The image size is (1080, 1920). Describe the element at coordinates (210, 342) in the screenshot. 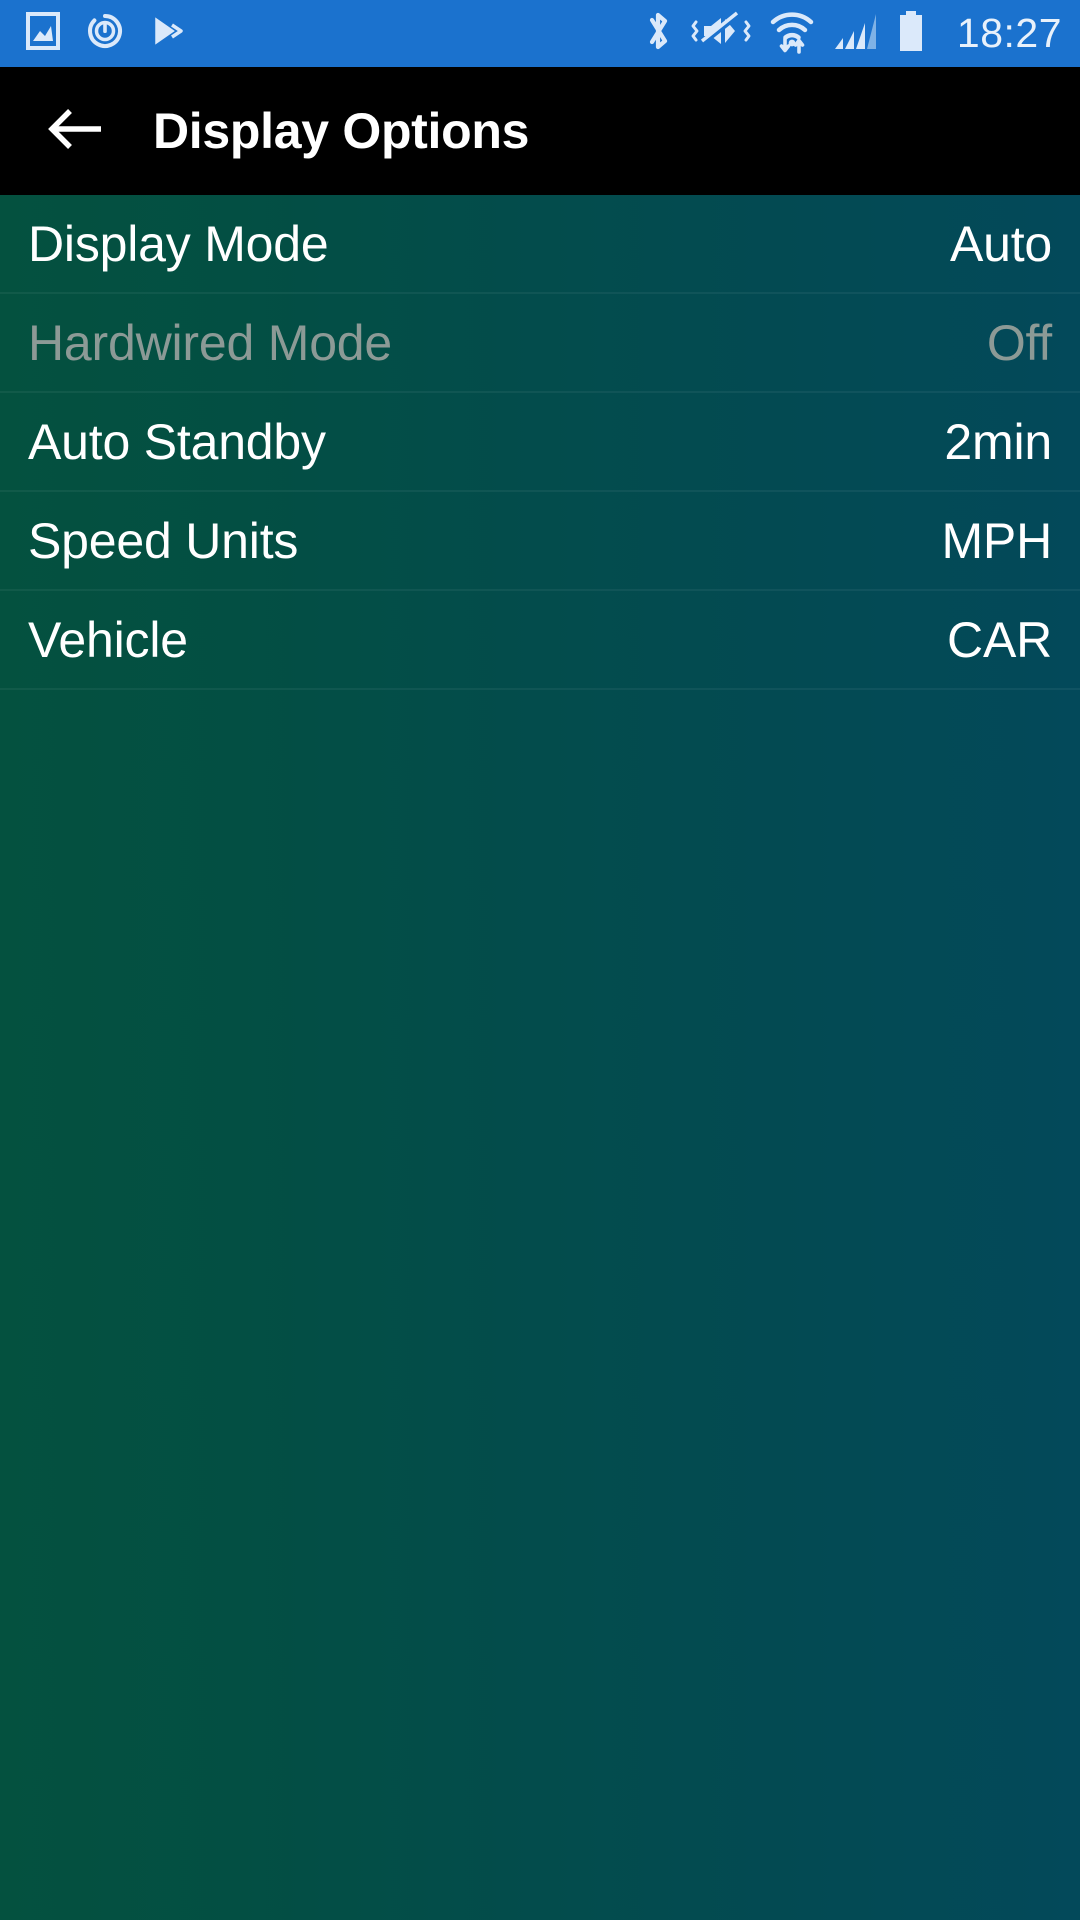

I see `settings-row-label: Hardwired Mode` at that location.